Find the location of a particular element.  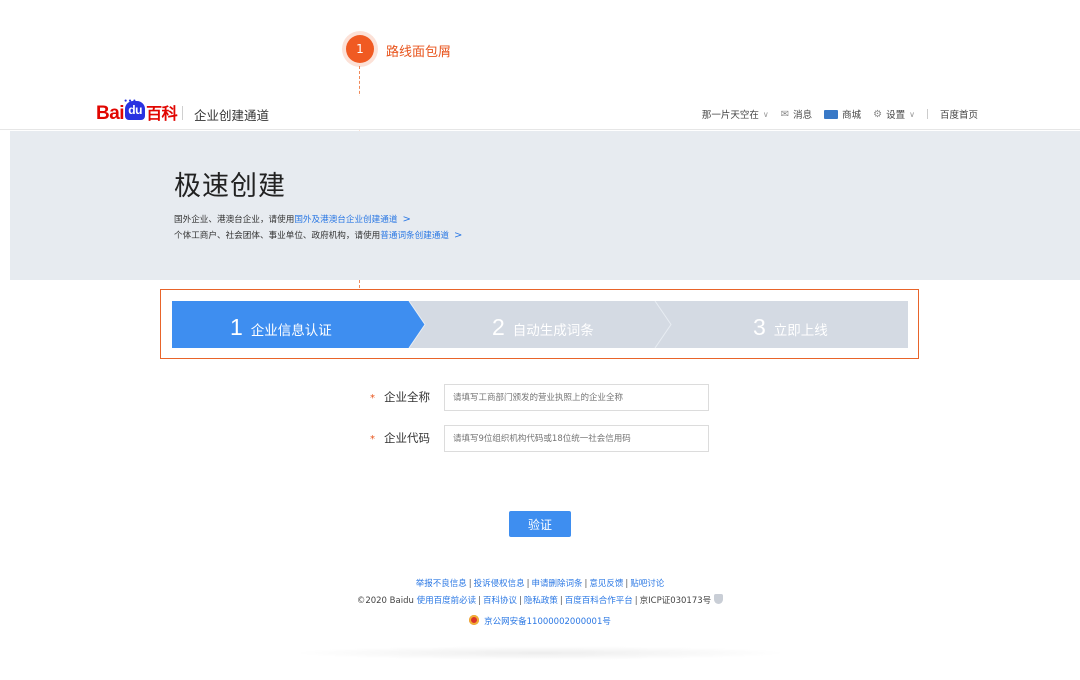

mall-icon is located at coordinates (831, 114).